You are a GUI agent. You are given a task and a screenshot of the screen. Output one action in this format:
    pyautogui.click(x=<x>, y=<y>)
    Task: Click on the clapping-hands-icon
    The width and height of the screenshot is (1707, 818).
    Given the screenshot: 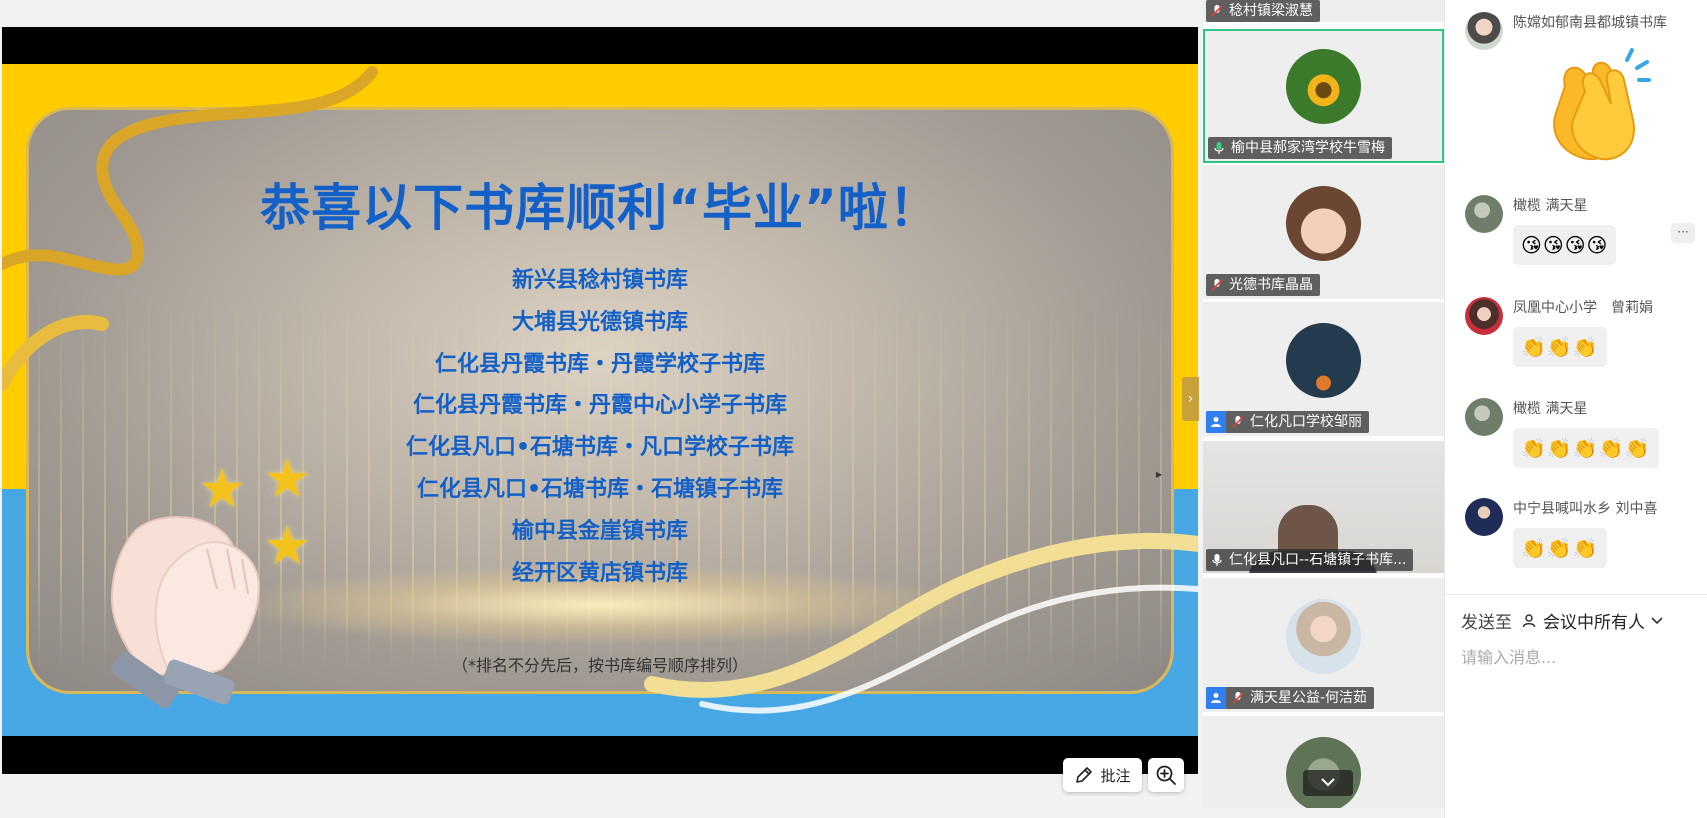 What is the action you would take?
    pyautogui.click(x=185, y=612)
    